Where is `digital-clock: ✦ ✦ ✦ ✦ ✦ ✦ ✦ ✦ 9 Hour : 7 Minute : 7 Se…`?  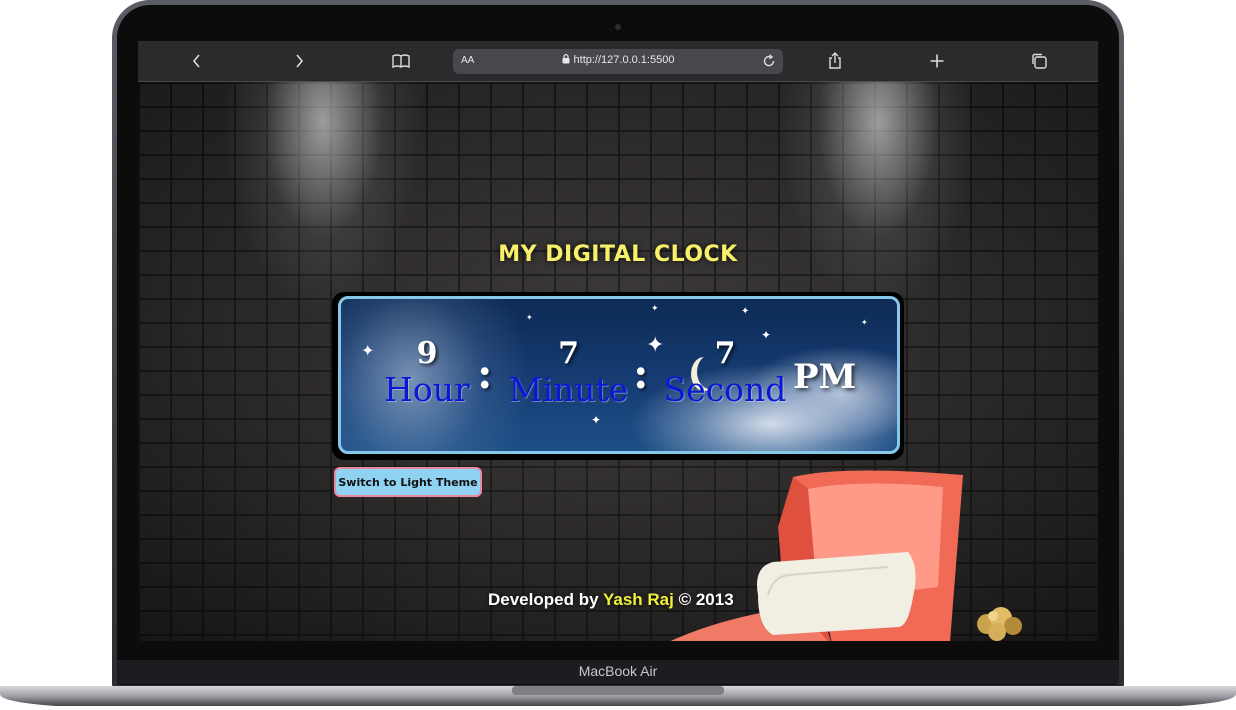
digital-clock: ✦ ✦ ✦ ✦ ✦ ✦ ✦ ✦ 9 Hour : 7 Minute : 7 Se… is located at coordinates (619, 375).